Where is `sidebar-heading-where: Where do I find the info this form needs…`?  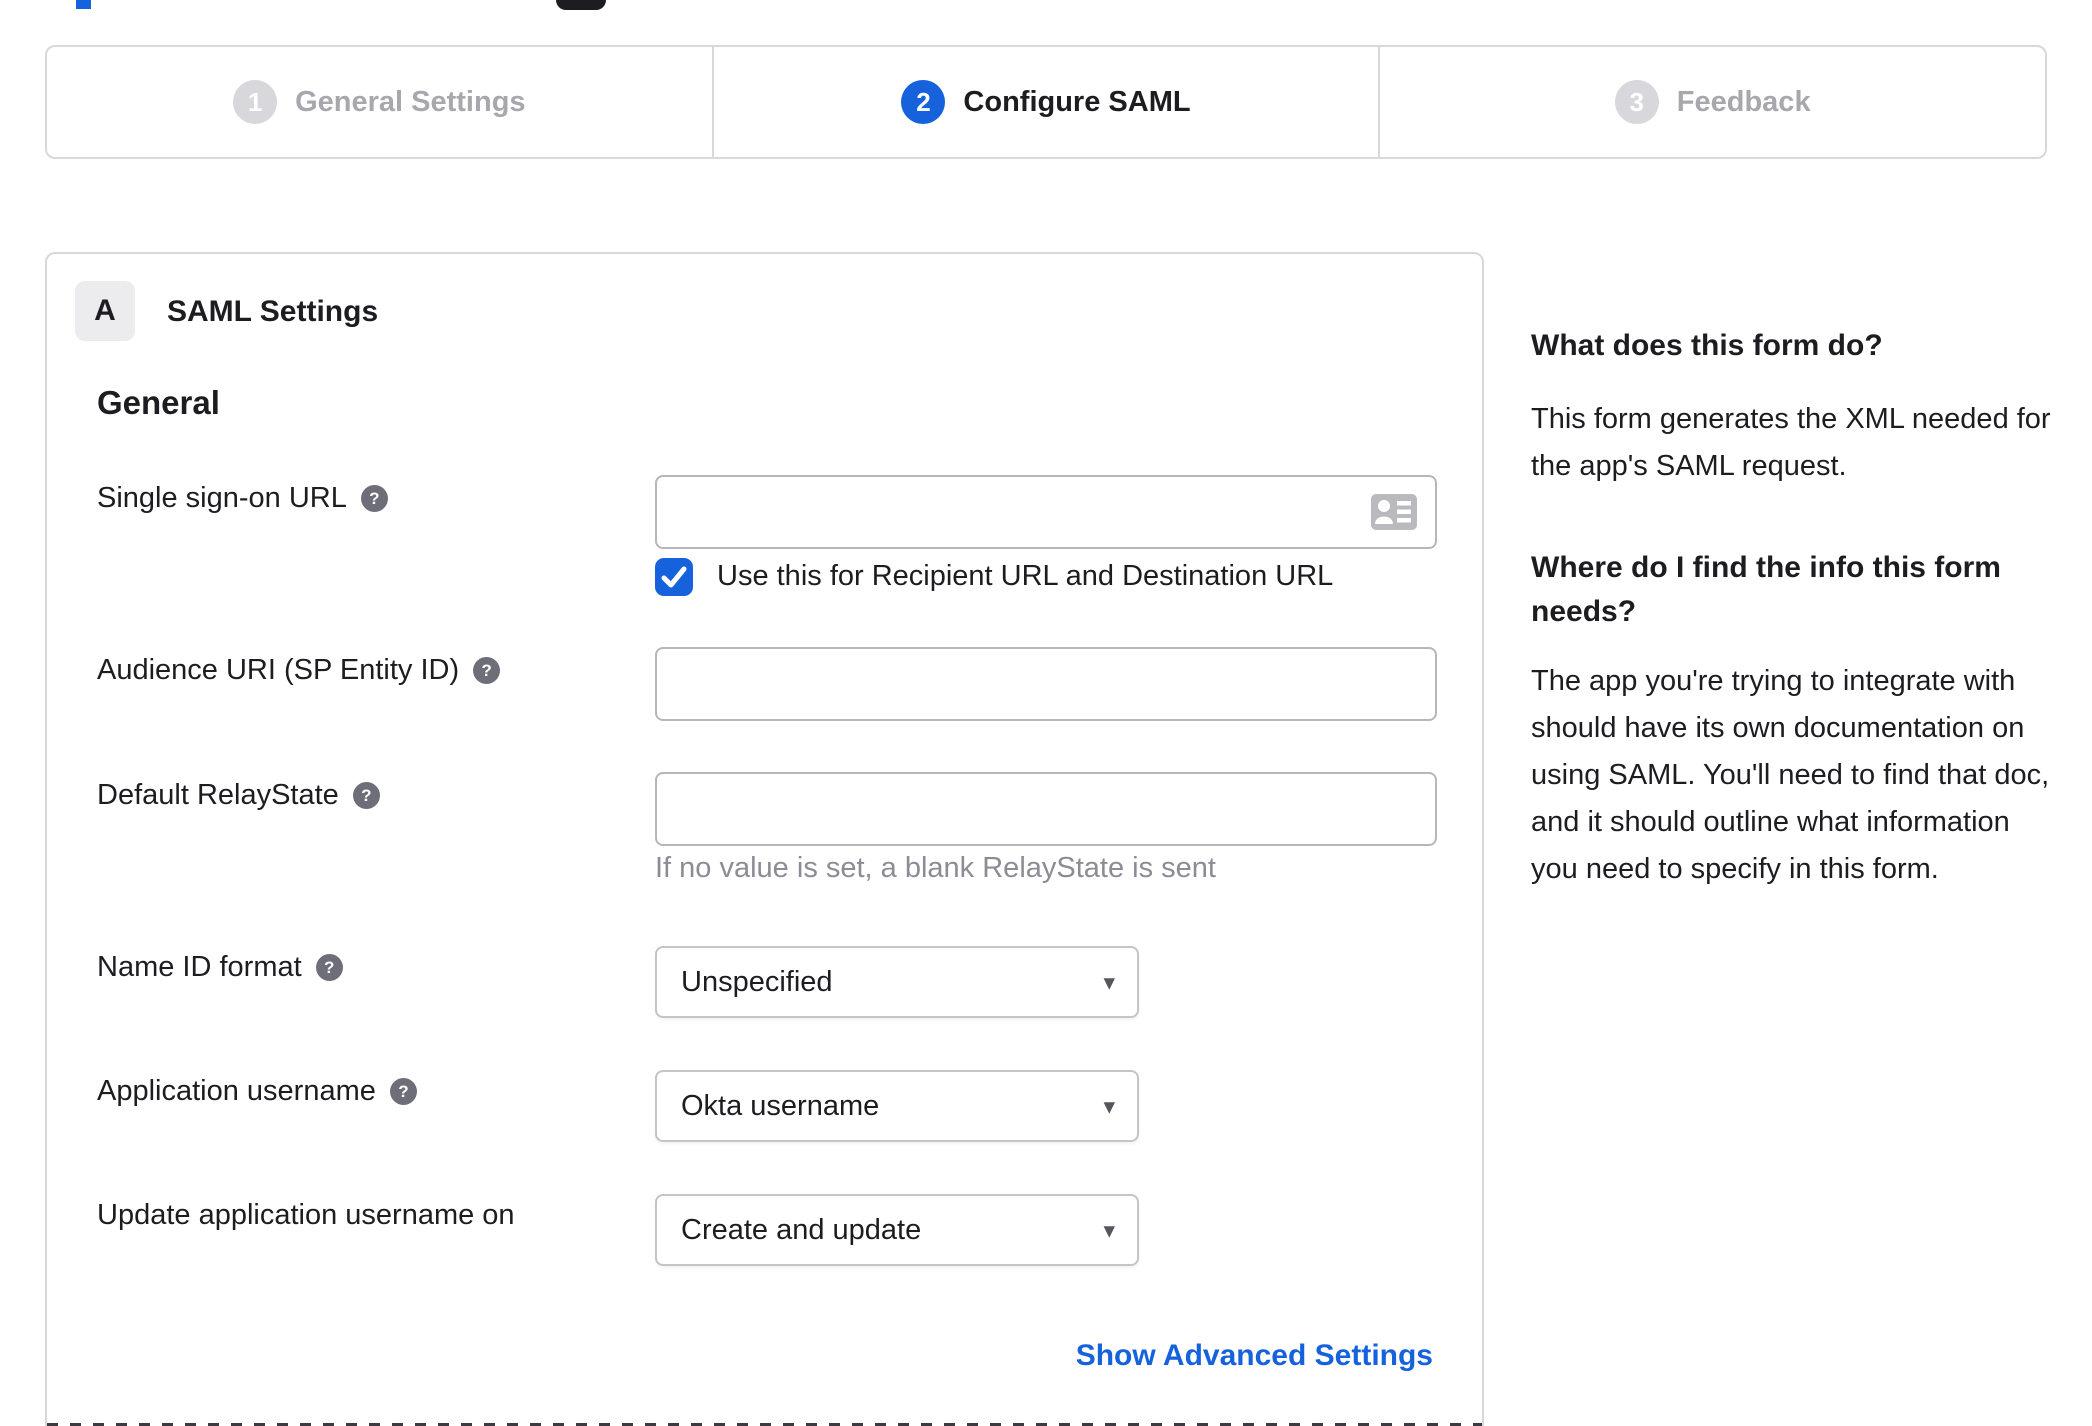 sidebar-heading-where: Where do I find the info this form needs… is located at coordinates (1766, 589).